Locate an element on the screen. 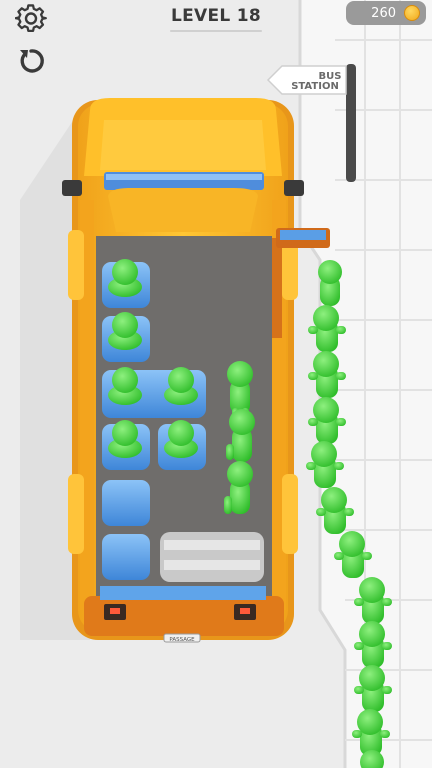 The image size is (432, 768). settings-button is located at coordinates (31, 19).